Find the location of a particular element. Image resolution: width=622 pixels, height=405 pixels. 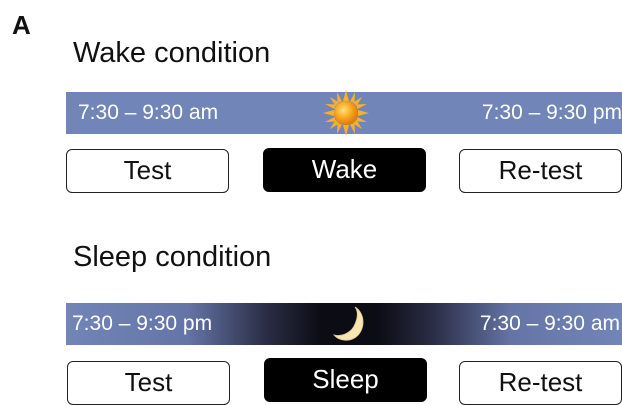

sleep-time-bar: 7:30 – 9:30 pm 7:30 – 9:30 am is located at coordinates (344, 324).